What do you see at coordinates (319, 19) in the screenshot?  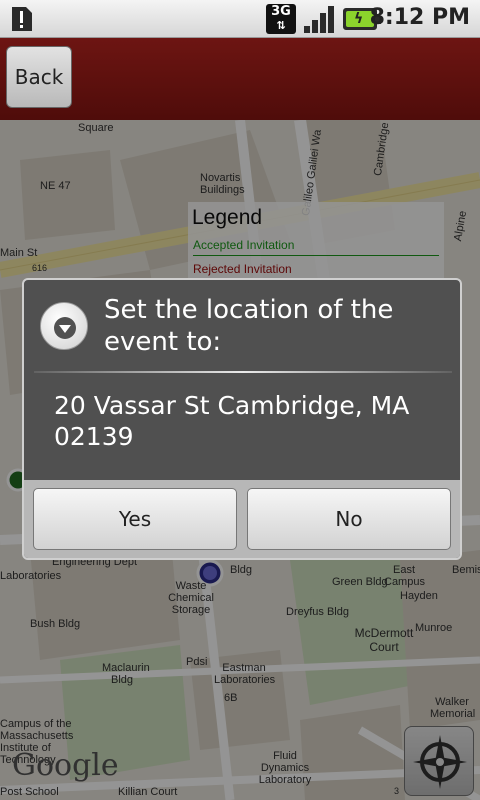 I see `signal-icon` at bounding box center [319, 19].